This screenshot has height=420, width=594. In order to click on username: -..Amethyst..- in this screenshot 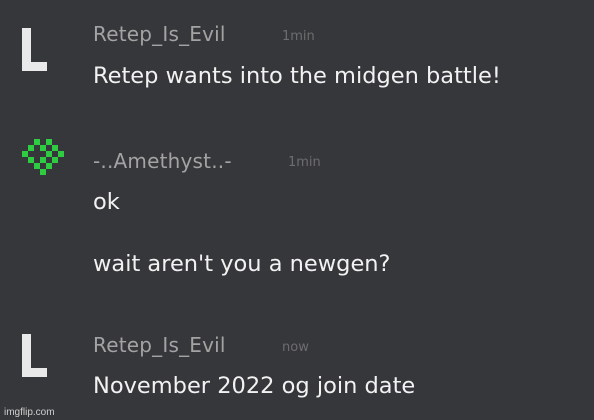, I will do `click(162, 161)`.